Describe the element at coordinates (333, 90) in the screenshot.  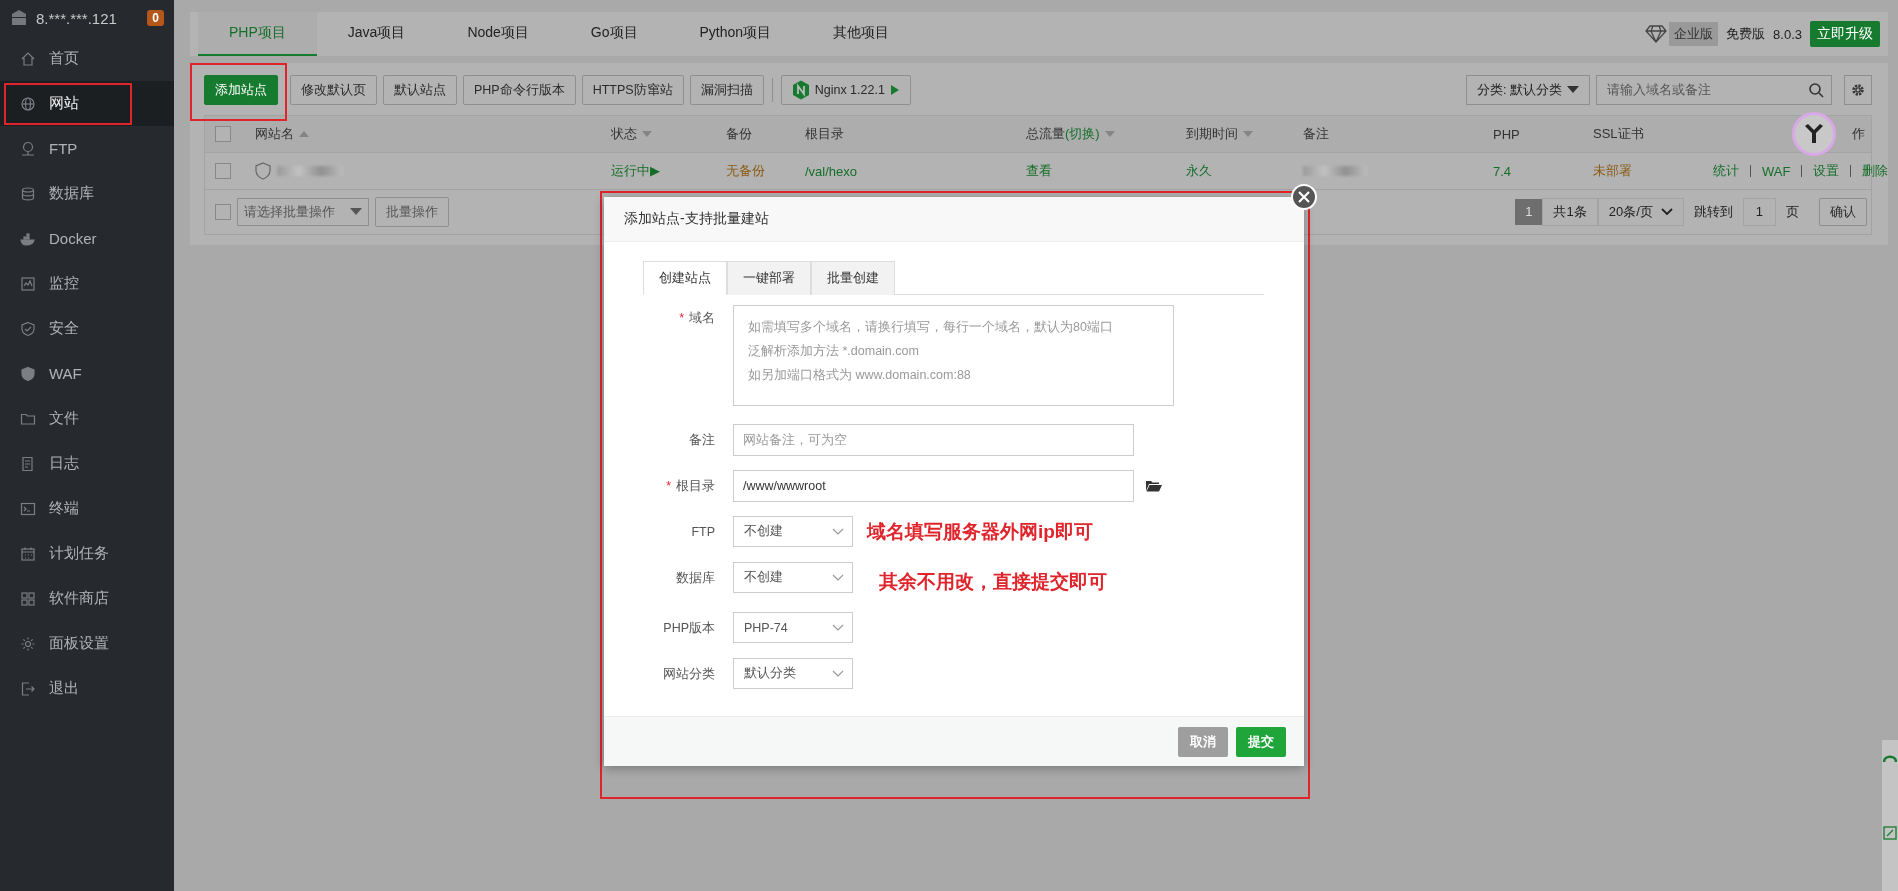
I see `toolbar-button: 修改默认页` at that location.